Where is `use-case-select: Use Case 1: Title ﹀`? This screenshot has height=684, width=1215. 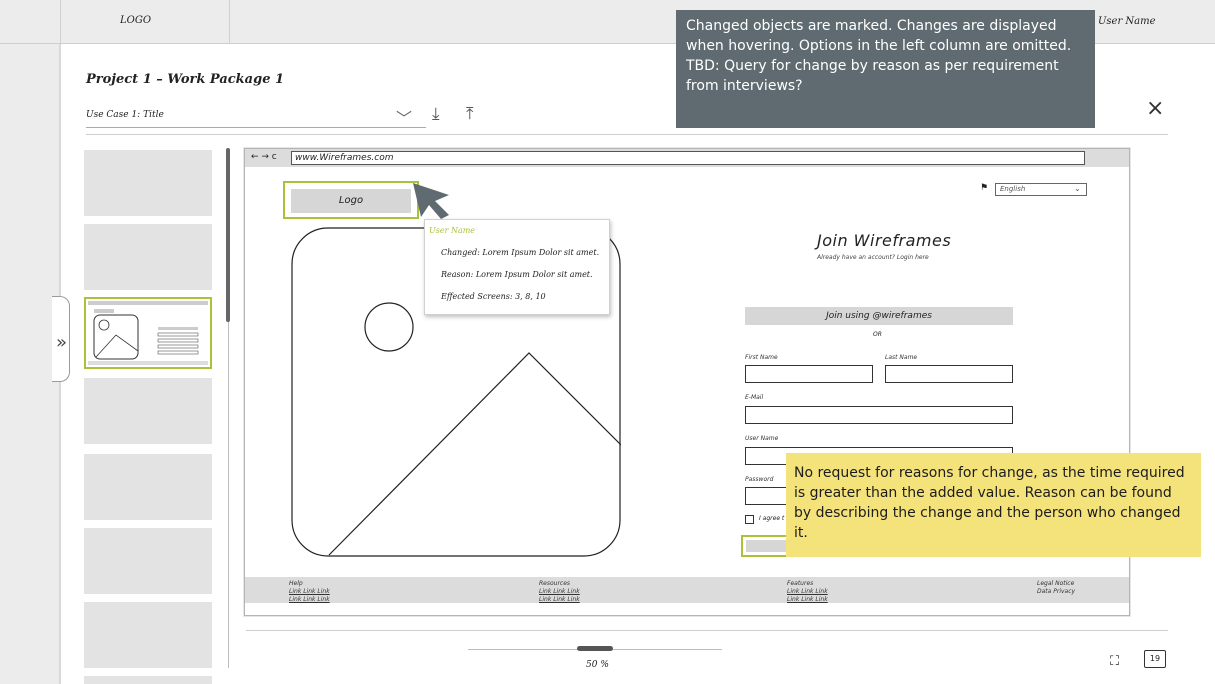 use-case-select: Use Case 1: Title ﹀ is located at coordinates (256, 116).